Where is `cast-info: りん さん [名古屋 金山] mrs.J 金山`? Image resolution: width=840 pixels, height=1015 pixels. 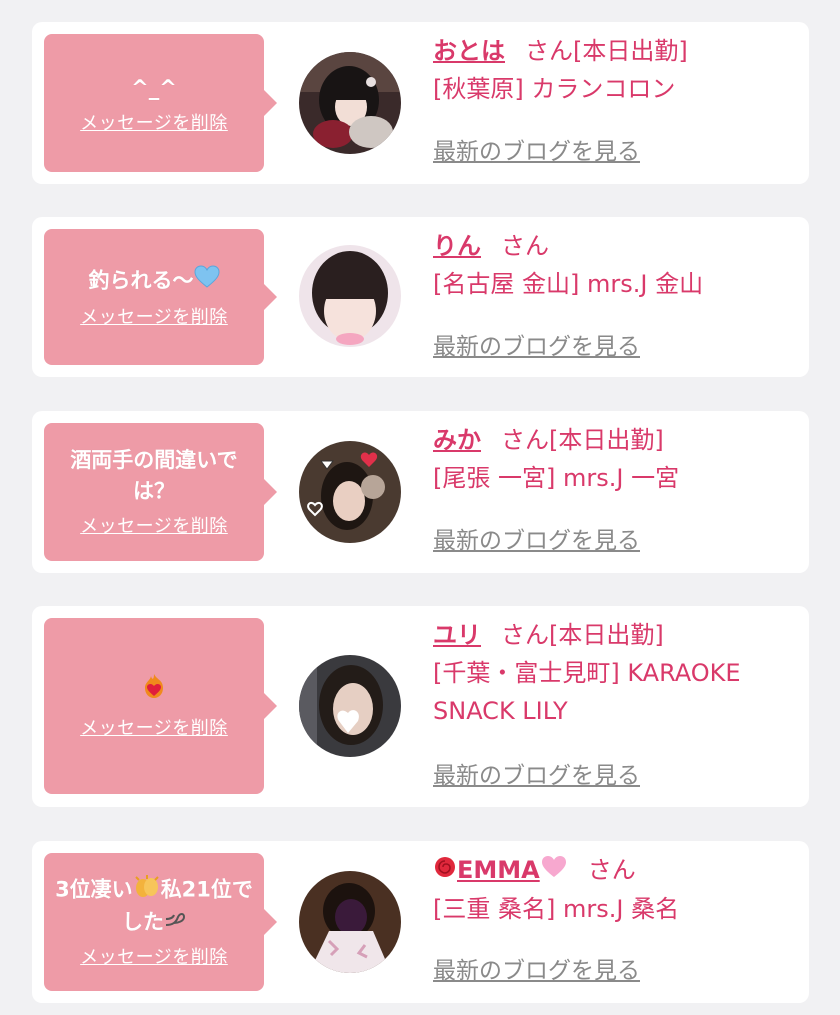 cast-info: りん さん [名古屋 金山] mrs.J 金山 is located at coordinates (611, 266).